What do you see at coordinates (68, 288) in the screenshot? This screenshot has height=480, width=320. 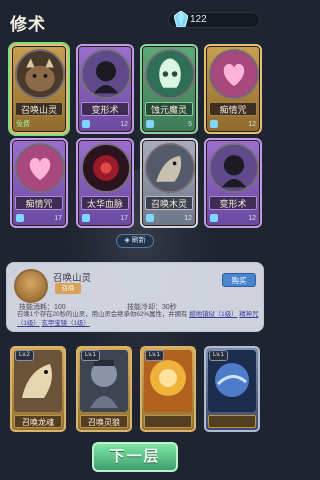 I see `spell-type-badge: 召唤` at bounding box center [68, 288].